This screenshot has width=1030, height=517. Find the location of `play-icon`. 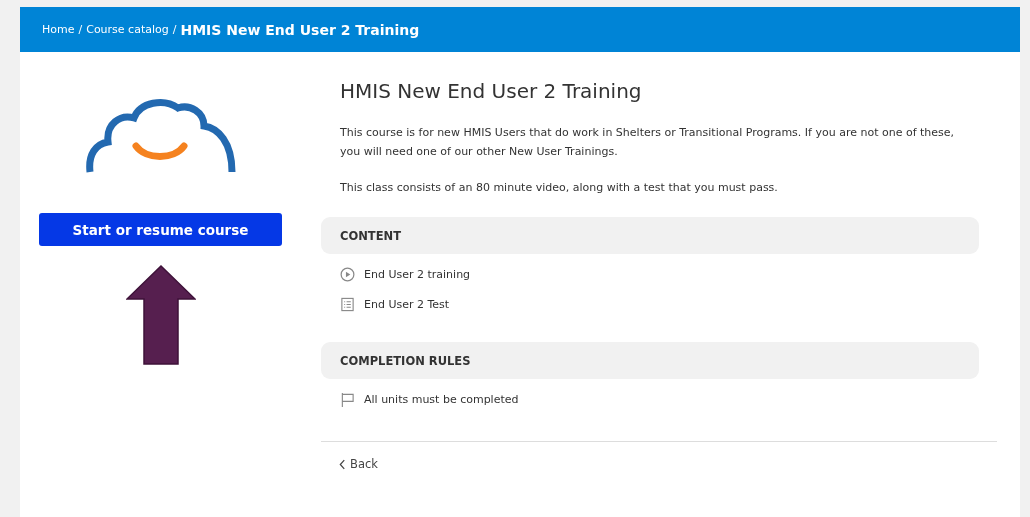

play-icon is located at coordinates (347, 274).